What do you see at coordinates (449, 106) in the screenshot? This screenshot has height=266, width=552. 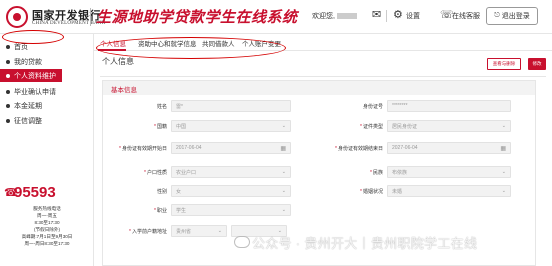 I see `id-number-field: ********` at bounding box center [449, 106].